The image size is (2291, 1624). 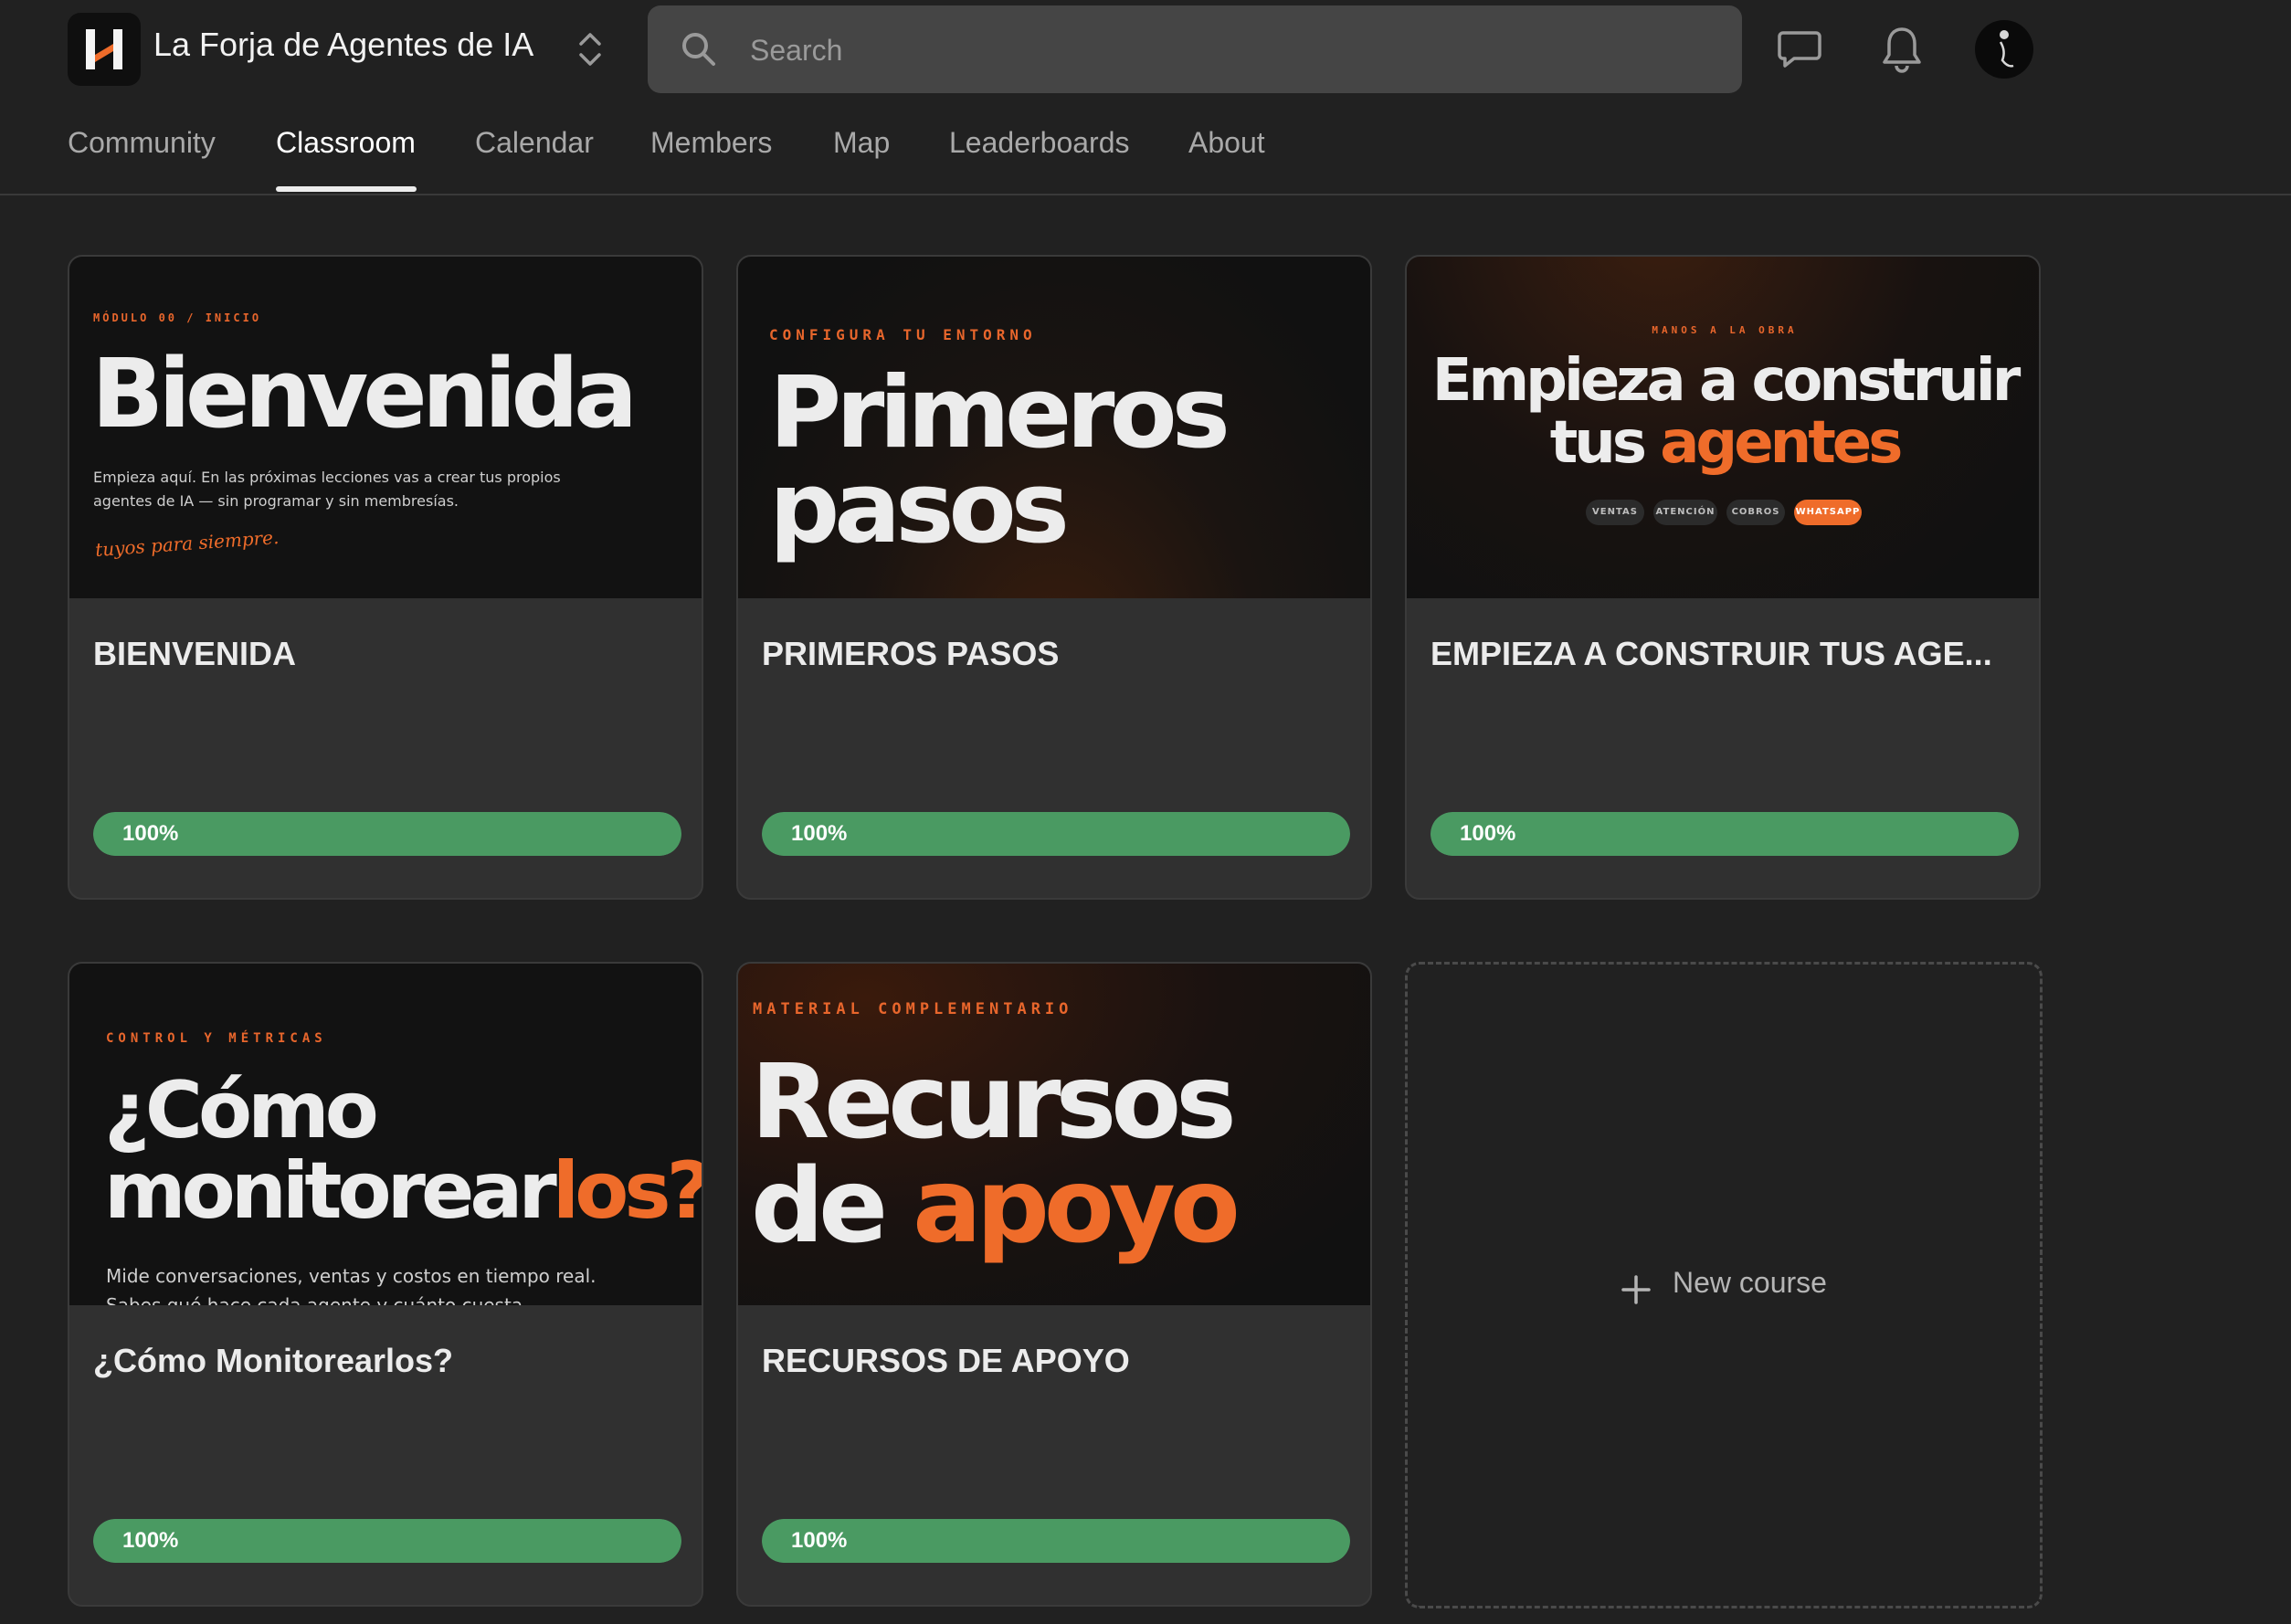 I want to click on thumbnail-chip: COBROS, so click(x=1755, y=513).